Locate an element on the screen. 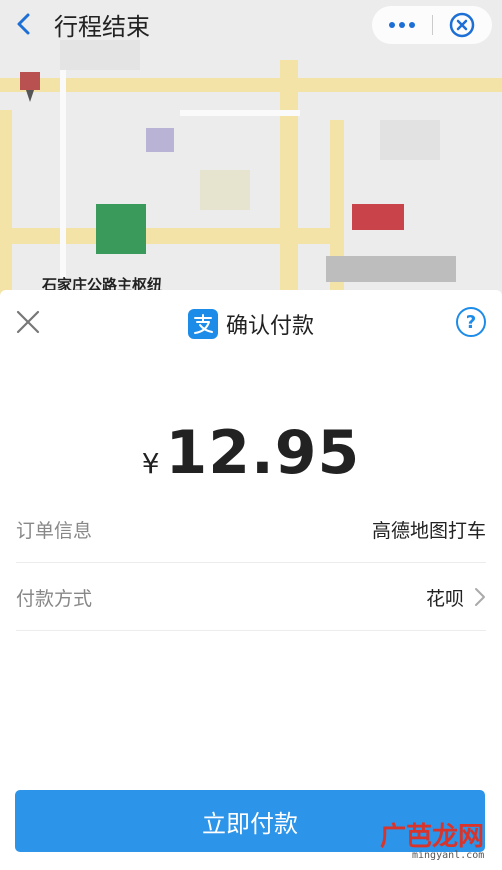 Image resolution: width=502 pixels, height=870 pixels. sheet-title: 确认付款 is located at coordinates (251, 324).